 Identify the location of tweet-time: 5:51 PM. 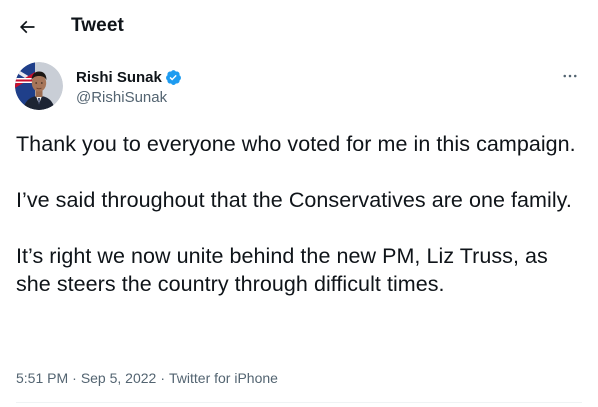
(42, 378).